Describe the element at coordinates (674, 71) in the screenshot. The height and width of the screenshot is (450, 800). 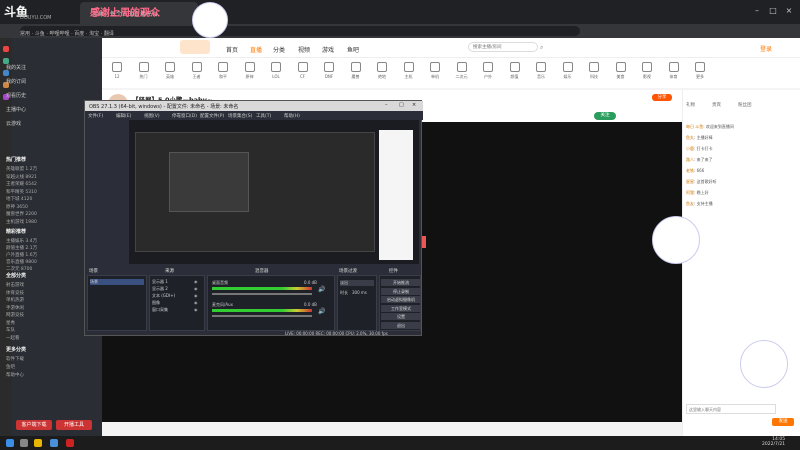
I see `category-item: 体育` at that location.